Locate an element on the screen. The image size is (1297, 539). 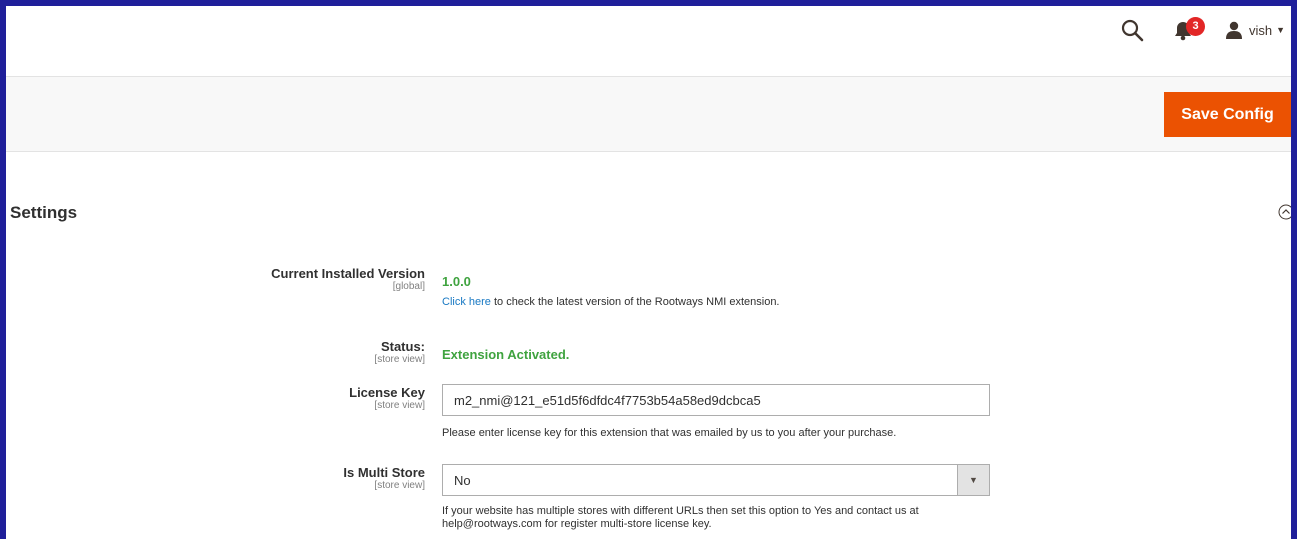
dropdown-arrow-icon: ▼ is located at coordinates (973, 480).